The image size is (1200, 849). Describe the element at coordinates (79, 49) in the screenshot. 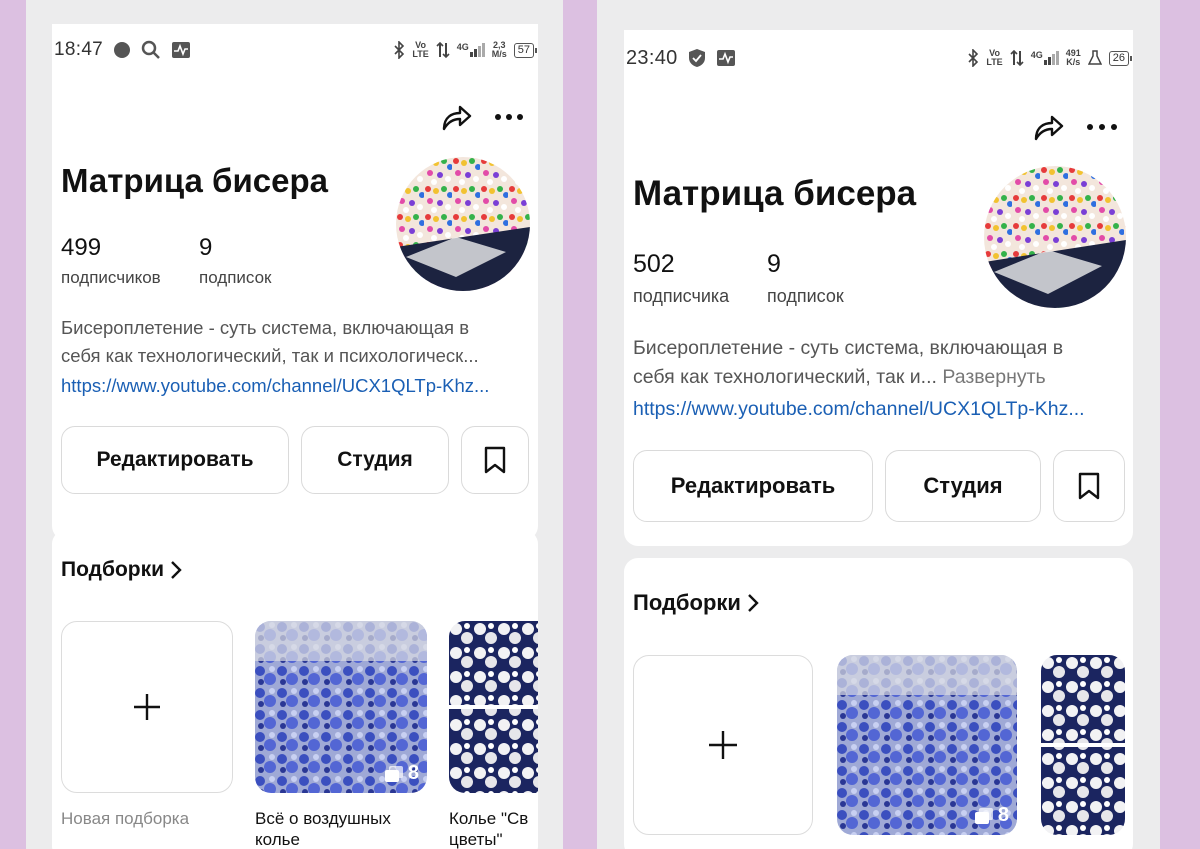

I see `status-time: 18:47` at that location.